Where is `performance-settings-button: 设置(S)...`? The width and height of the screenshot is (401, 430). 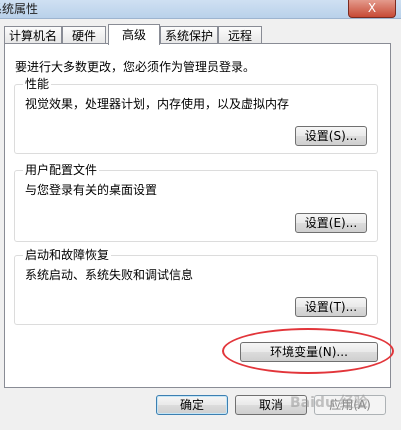
performance-settings-button: 设置(S)... is located at coordinates (331, 136).